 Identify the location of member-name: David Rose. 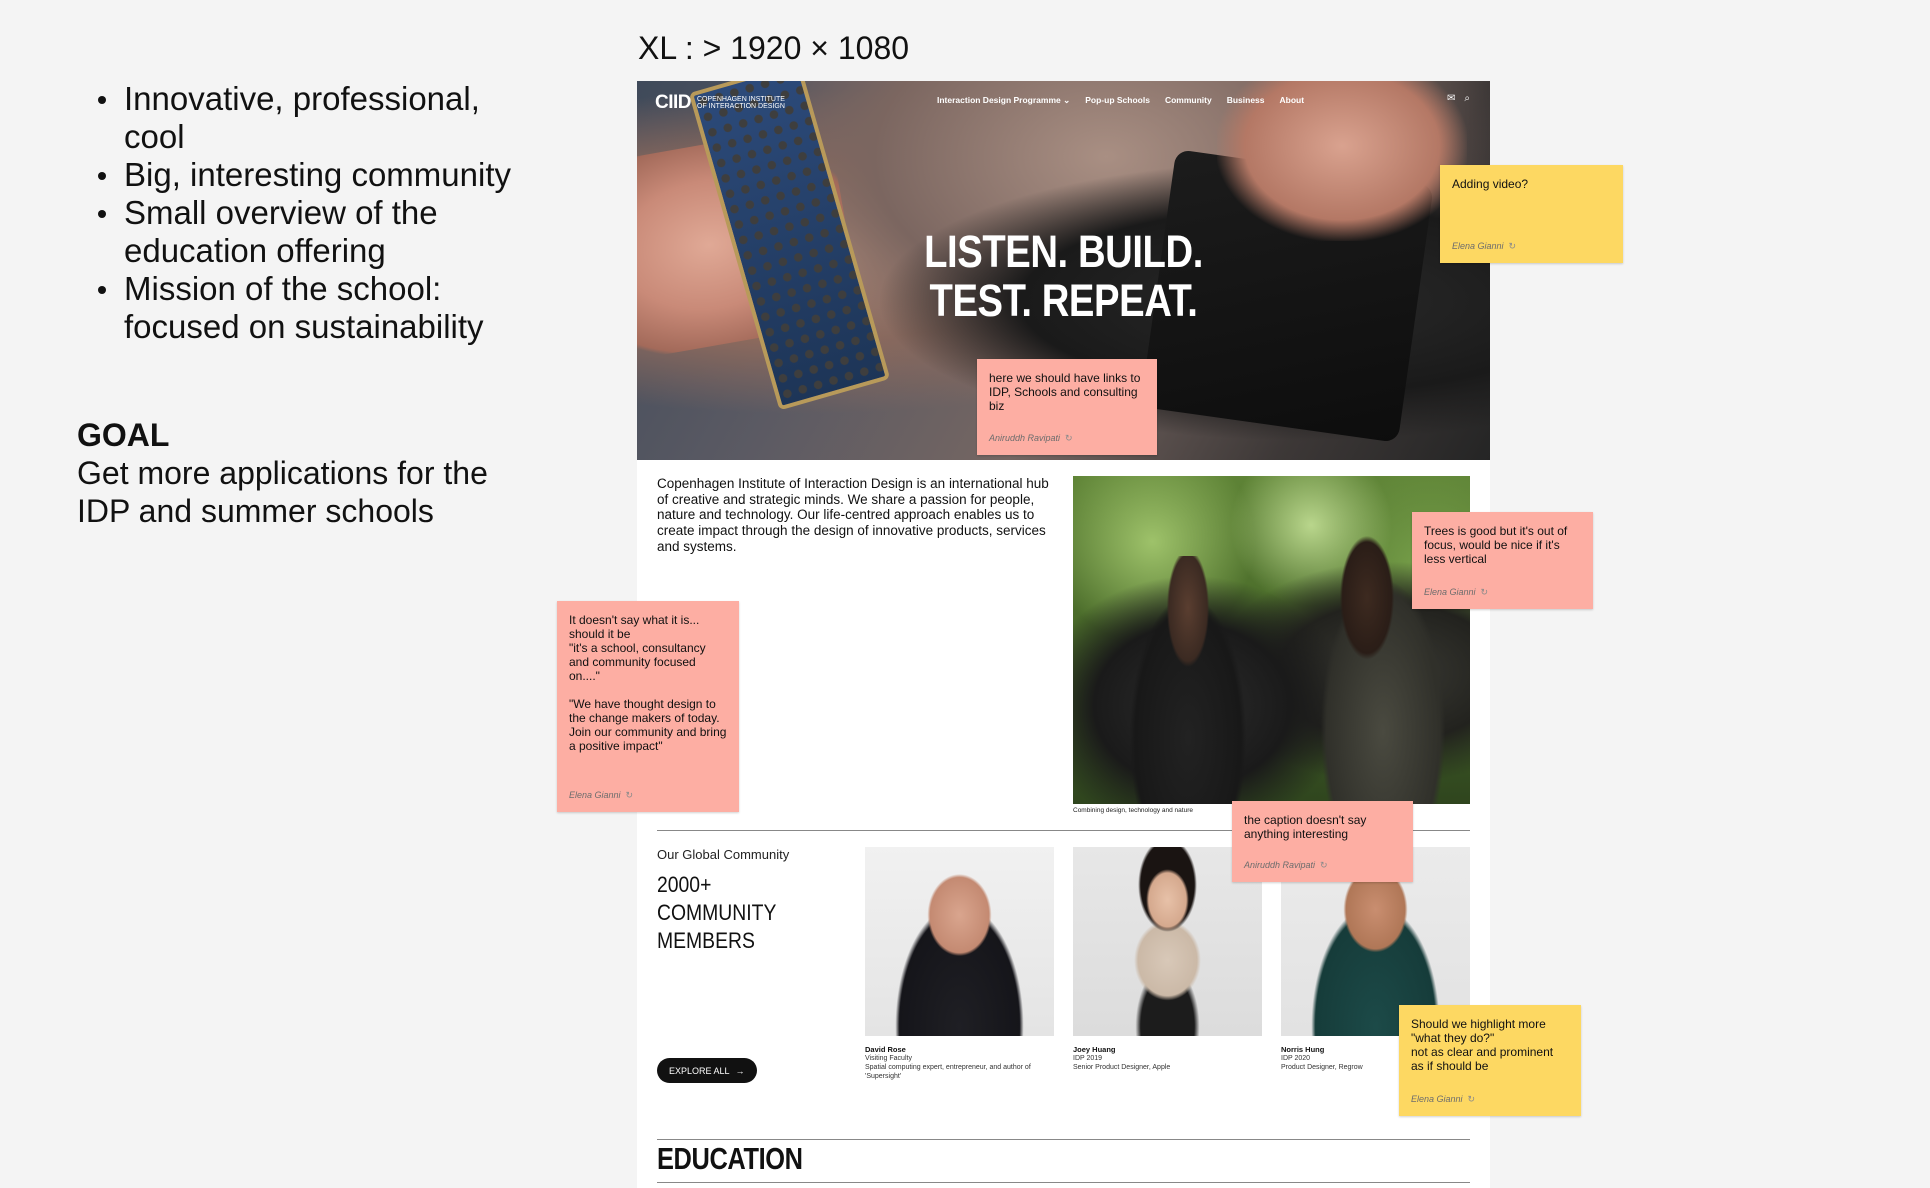
(885, 1049).